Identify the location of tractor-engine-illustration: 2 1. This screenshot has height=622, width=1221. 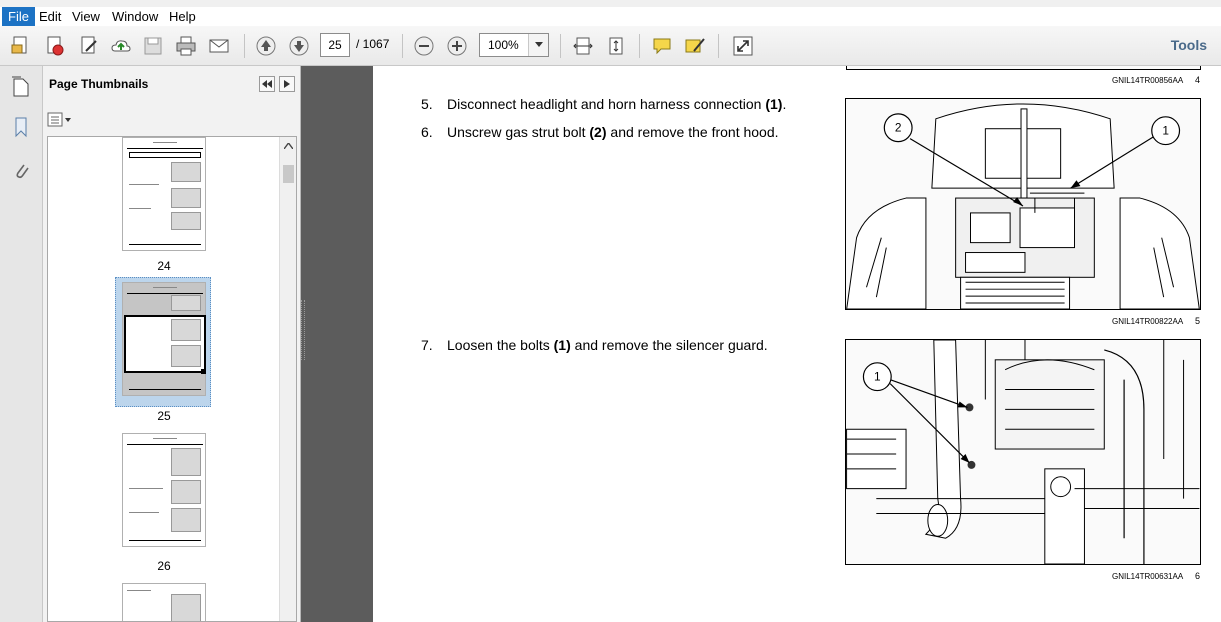
(1023, 206).